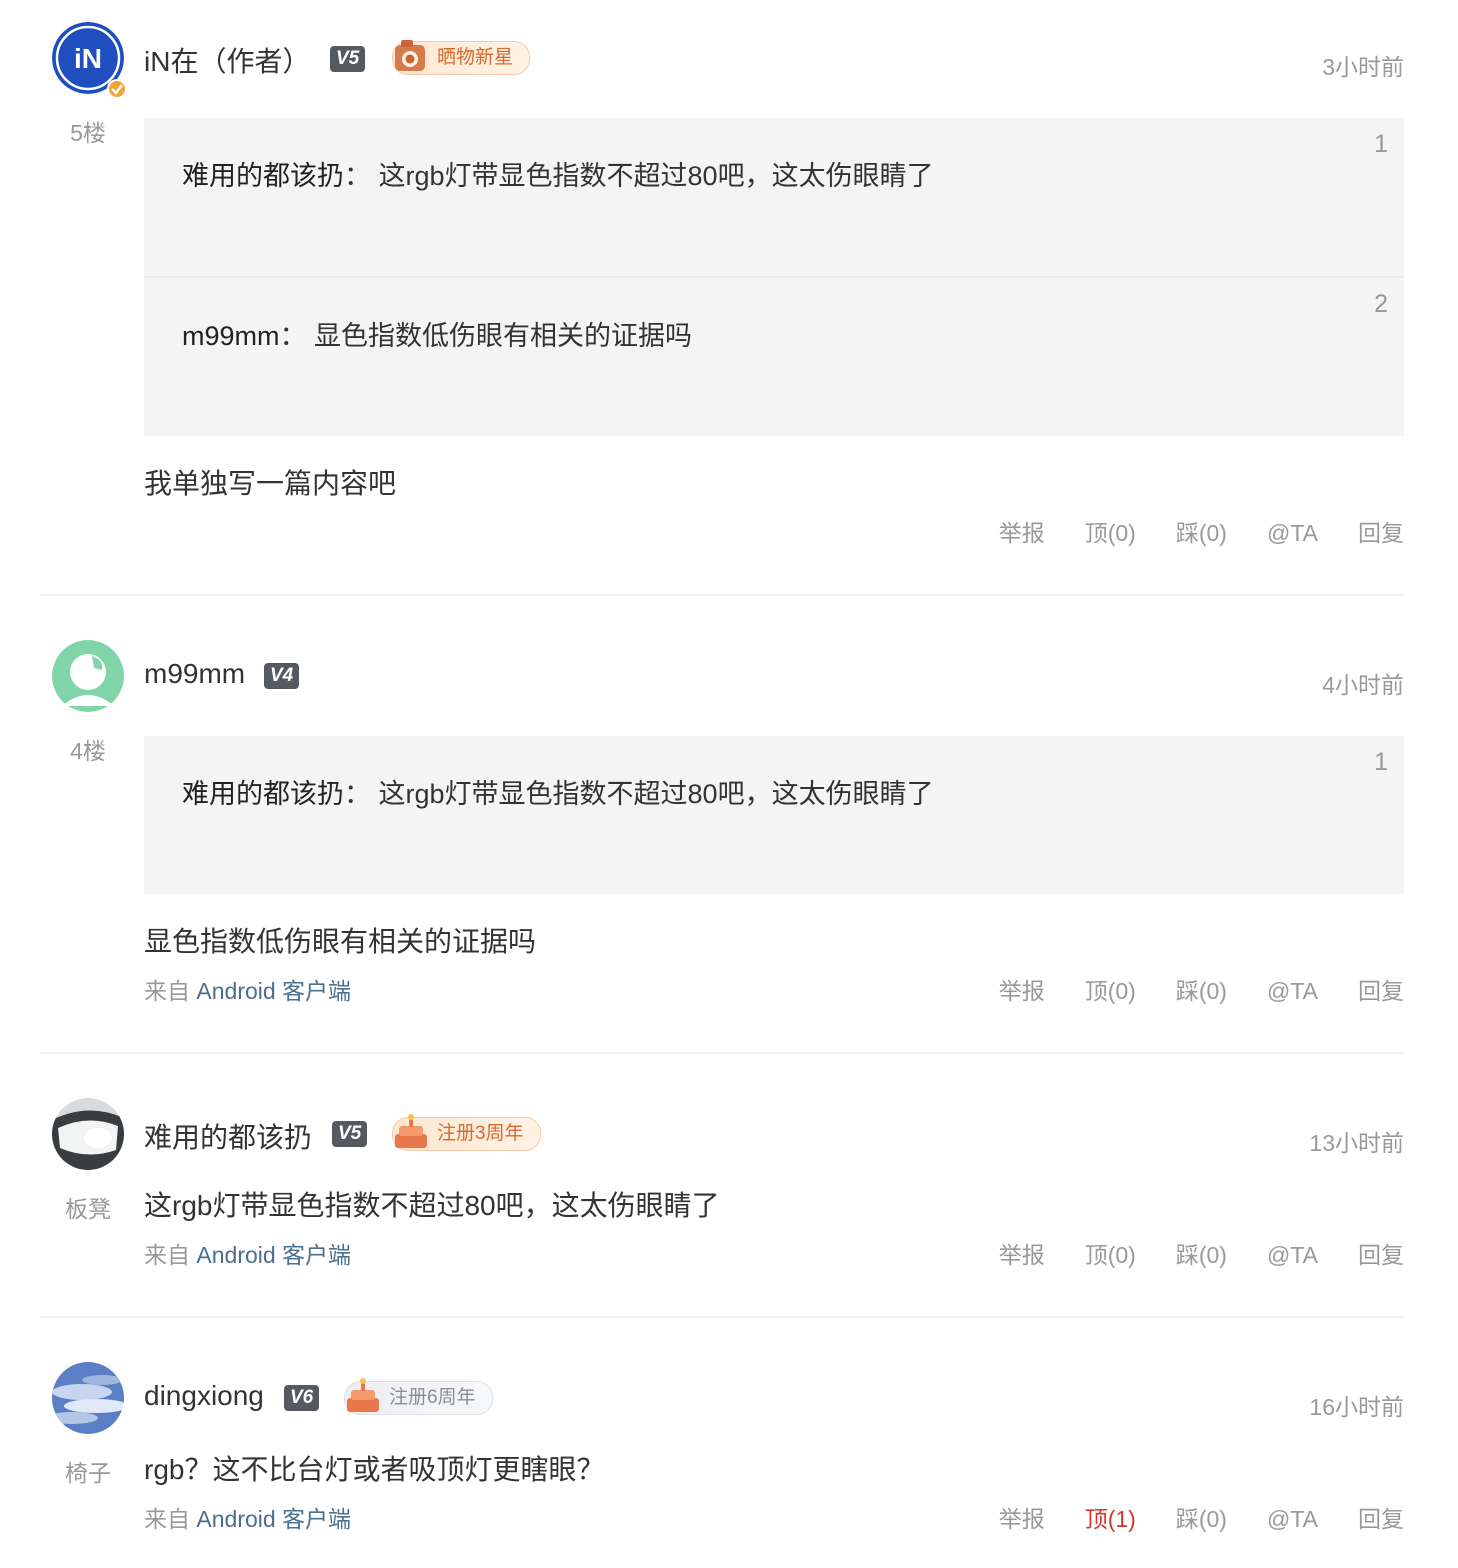 Image resolution: width=1458 pixels, height=1568 pixels. Describe the element at coordinates (1363, 685) in the screenshot. I see `post-time: 4小时前` at that location.